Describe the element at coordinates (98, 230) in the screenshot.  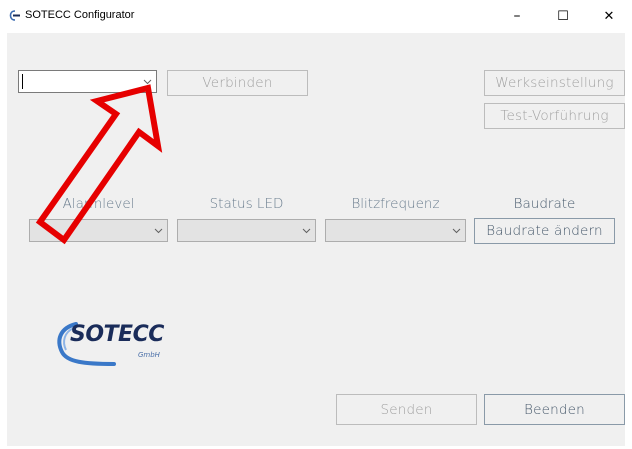
I see `alarm-level-select` at that location.